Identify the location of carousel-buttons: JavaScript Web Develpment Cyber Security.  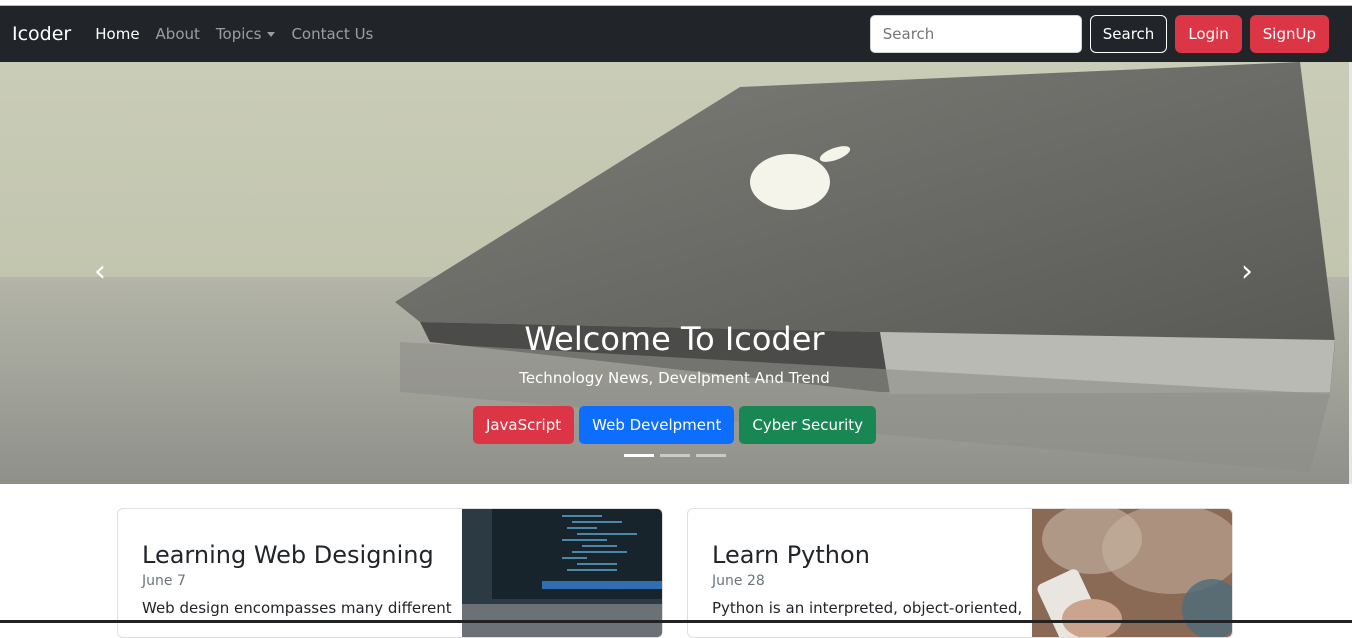
(674, 425).